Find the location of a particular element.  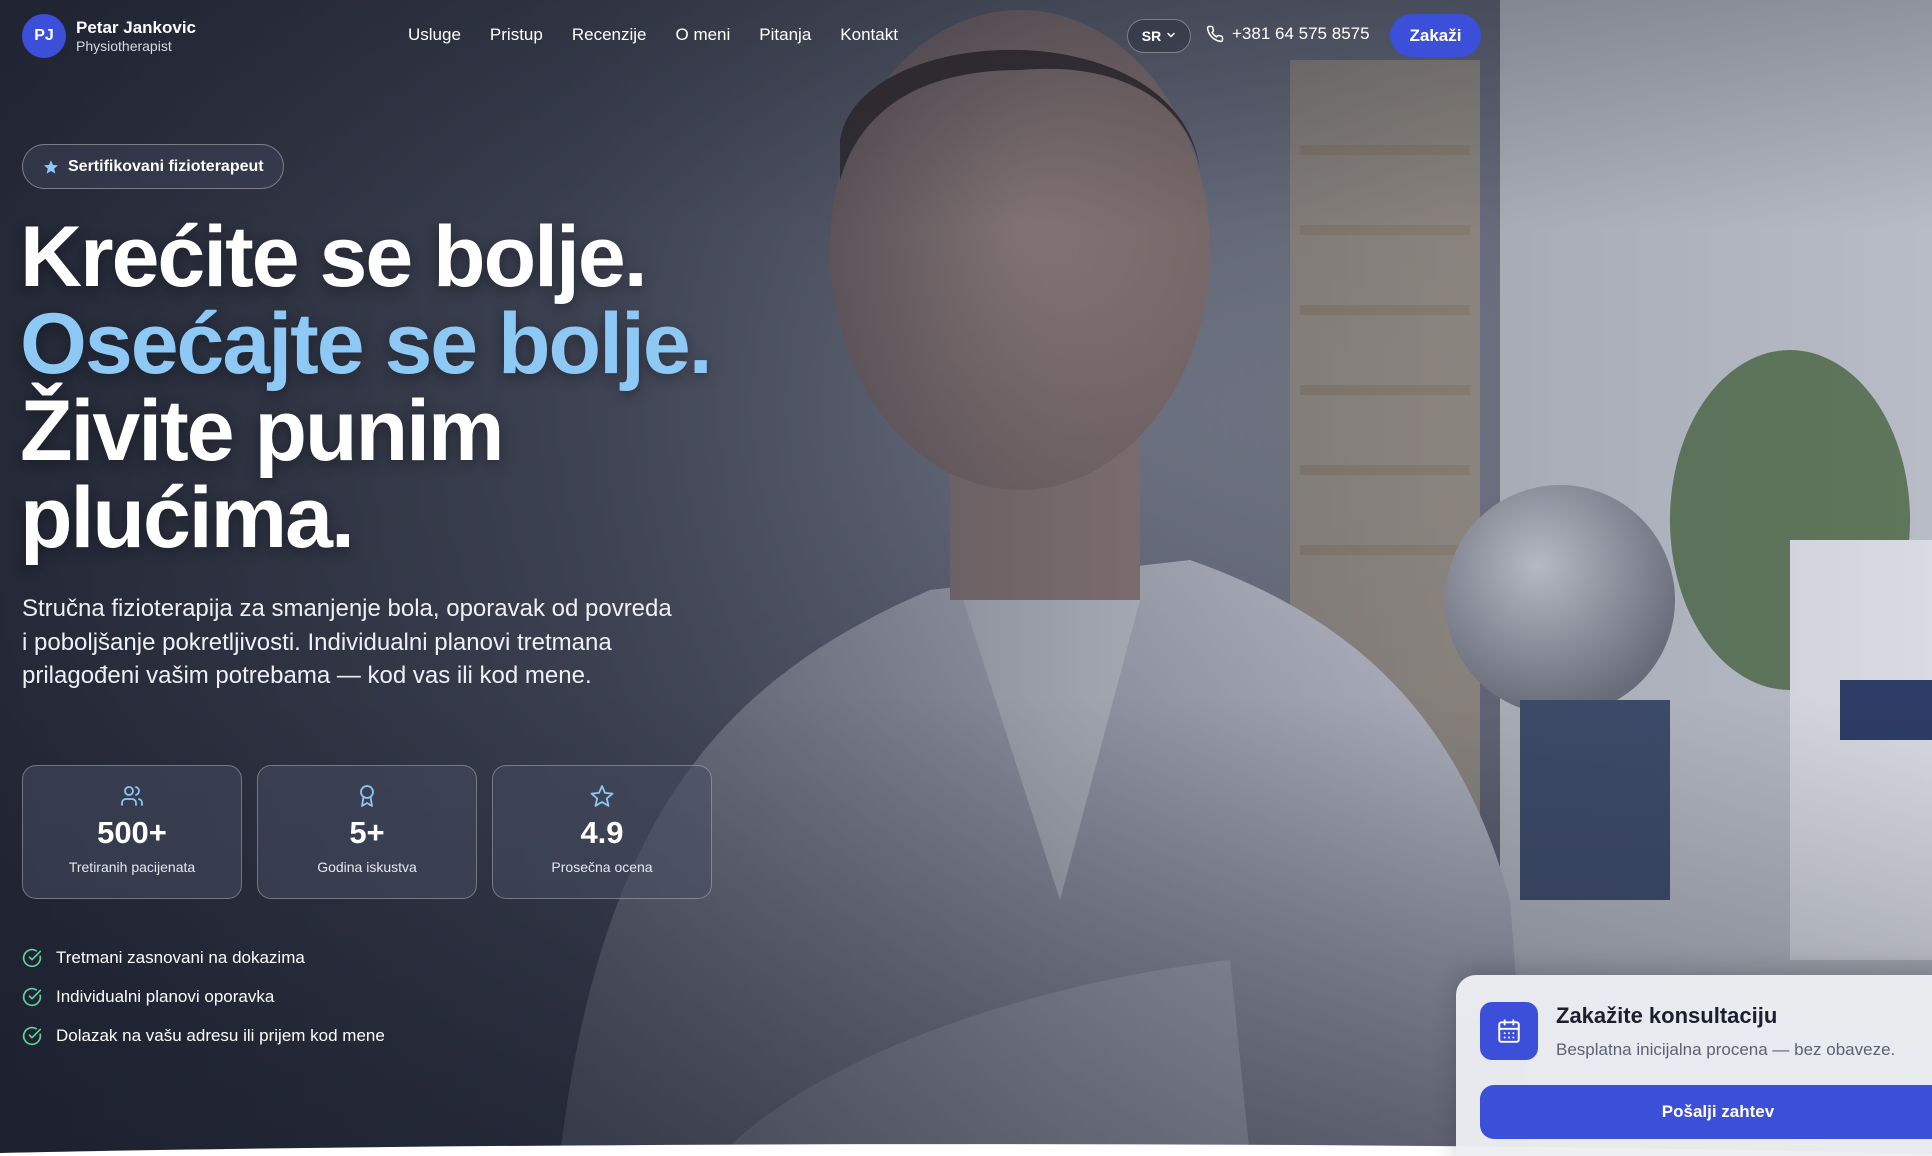

send-request-button: Pošalji zahtev is located at coordinates (1706, 1112).